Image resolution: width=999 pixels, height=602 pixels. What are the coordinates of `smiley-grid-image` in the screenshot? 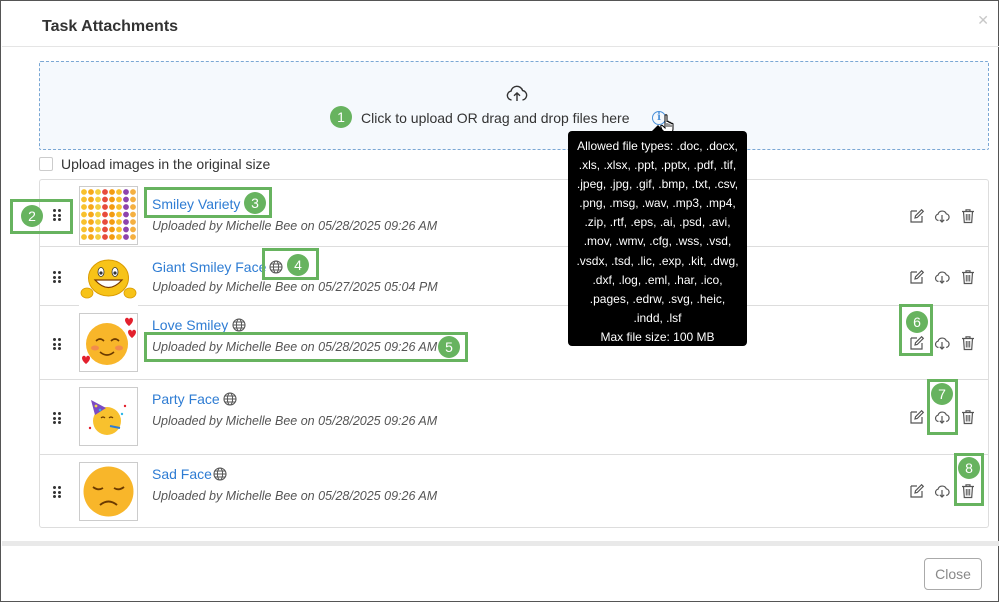 It's located at (108, 215).